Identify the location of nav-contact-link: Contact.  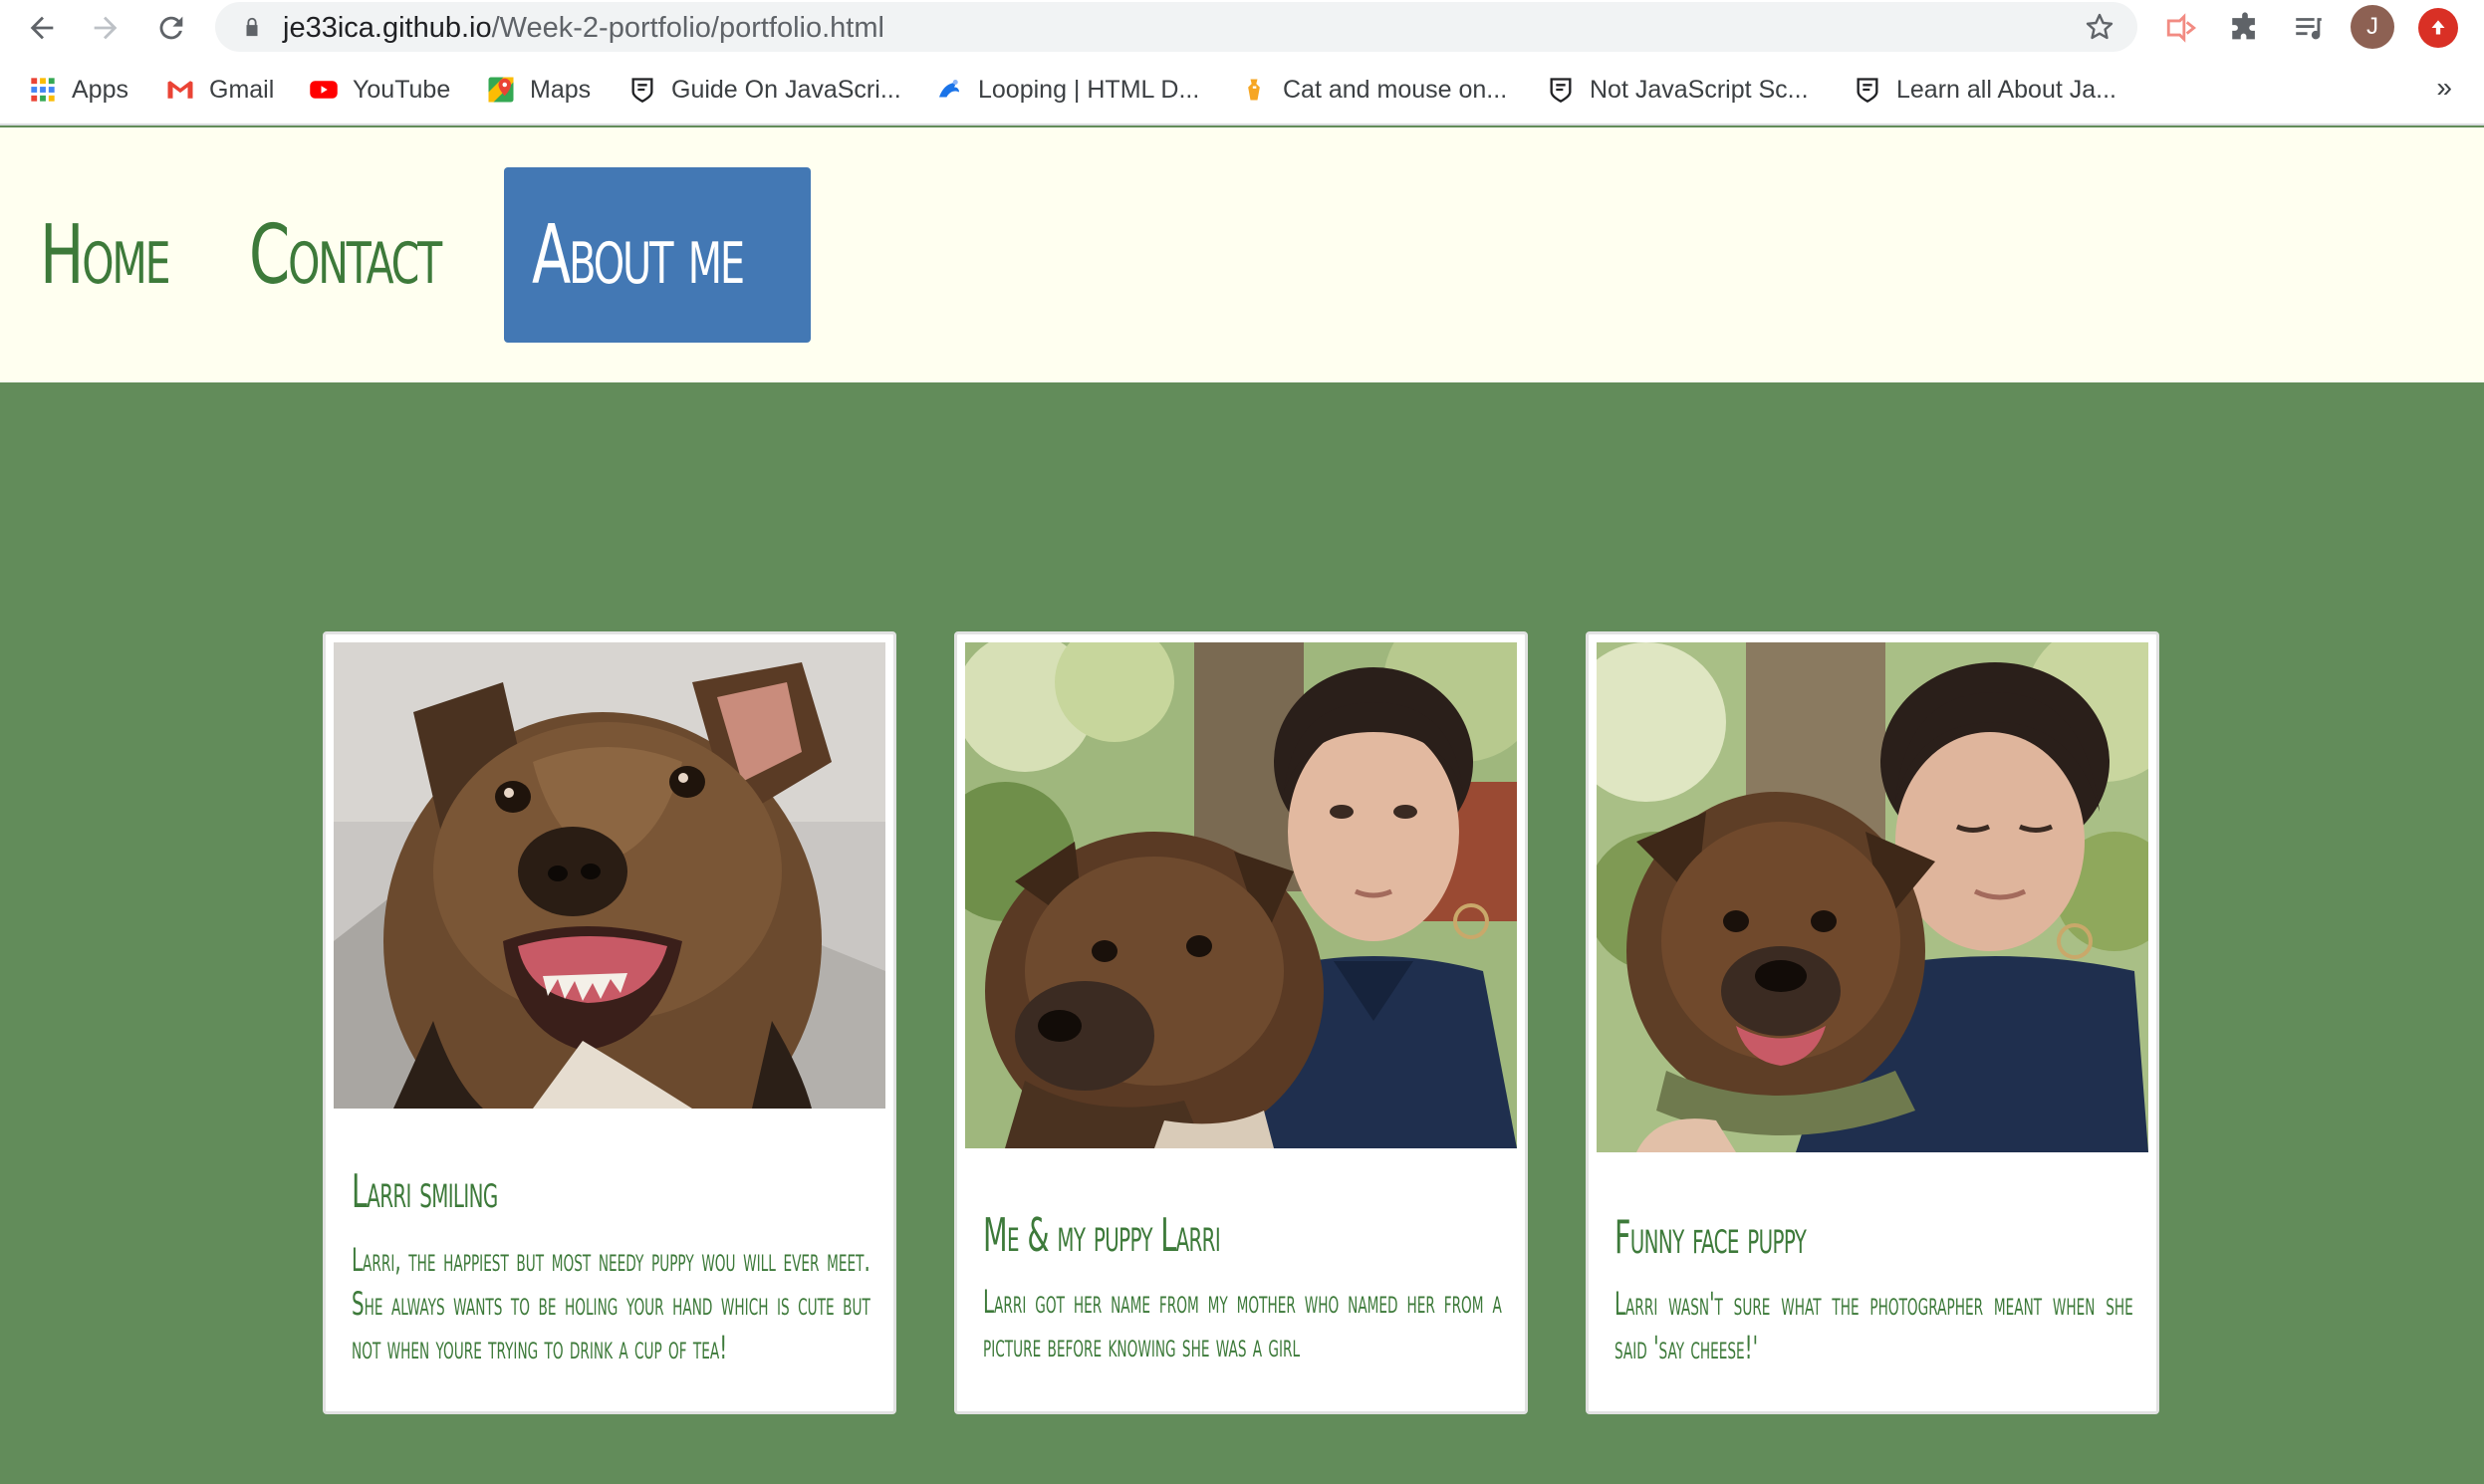
(345, 255).